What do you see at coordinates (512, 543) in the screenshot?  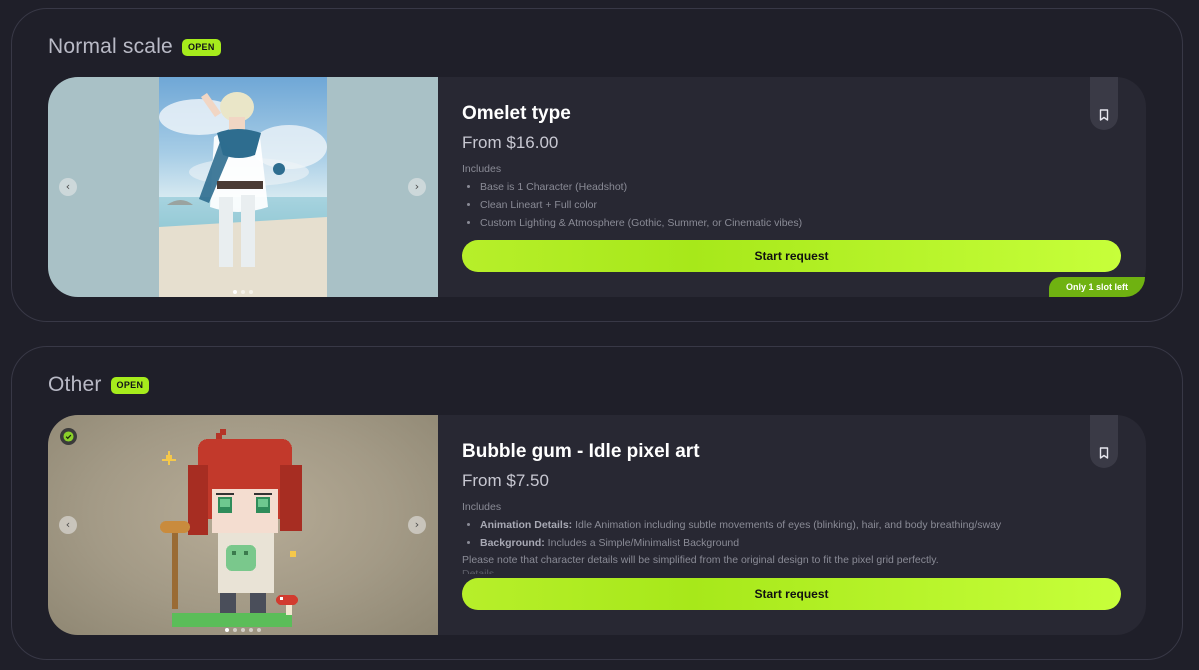 I see `list-item-label: Background:` at bounding box center [512, 543].